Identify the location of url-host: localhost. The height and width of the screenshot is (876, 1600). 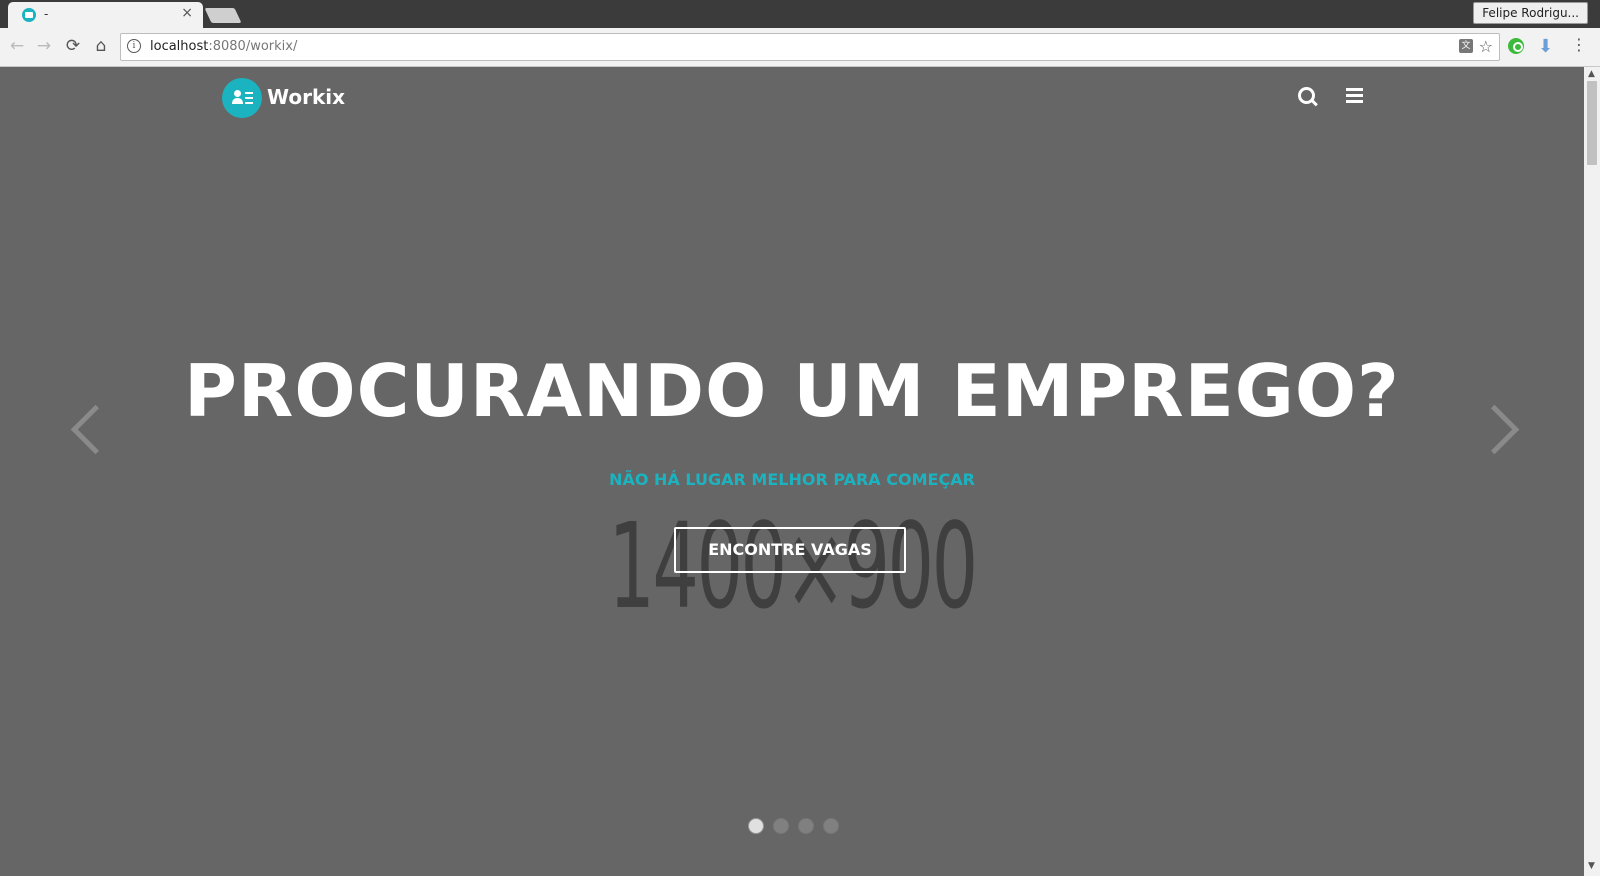
(179, 46).